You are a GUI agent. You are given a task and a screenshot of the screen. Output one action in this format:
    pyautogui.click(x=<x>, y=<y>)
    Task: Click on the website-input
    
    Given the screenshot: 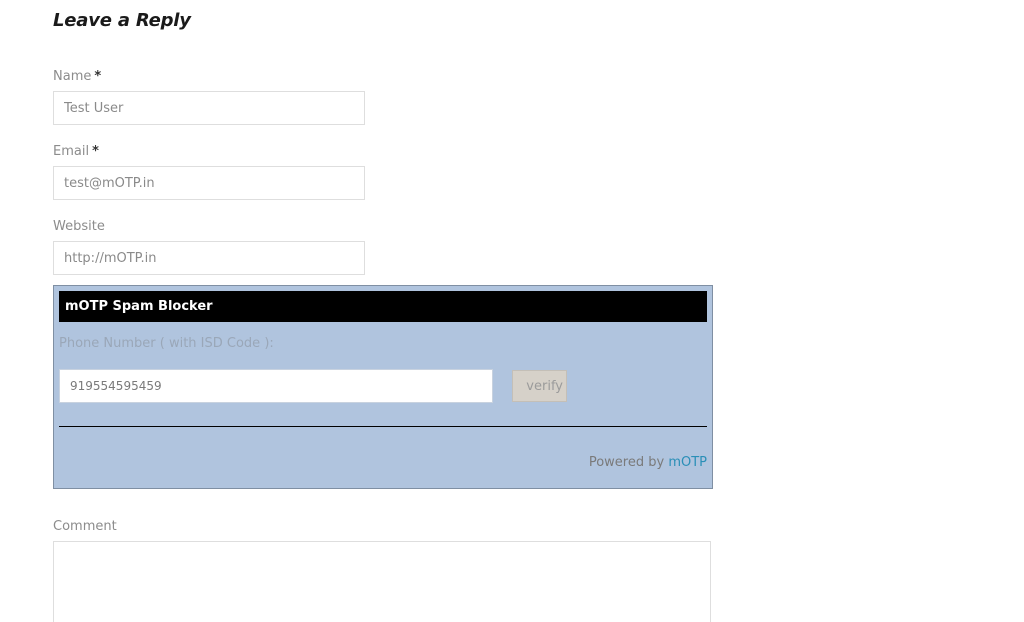 What is the action you would take?
    pyautogui.click(x=209, y=258)
    